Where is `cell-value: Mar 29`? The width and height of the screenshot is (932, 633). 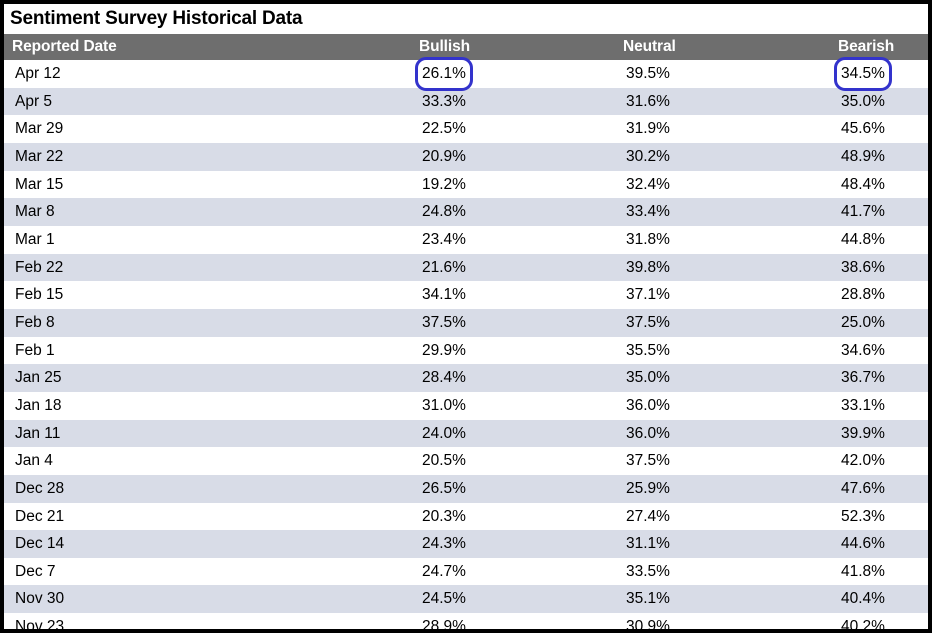
cell-value: Mar 29 is located at coordinates (39, 129).